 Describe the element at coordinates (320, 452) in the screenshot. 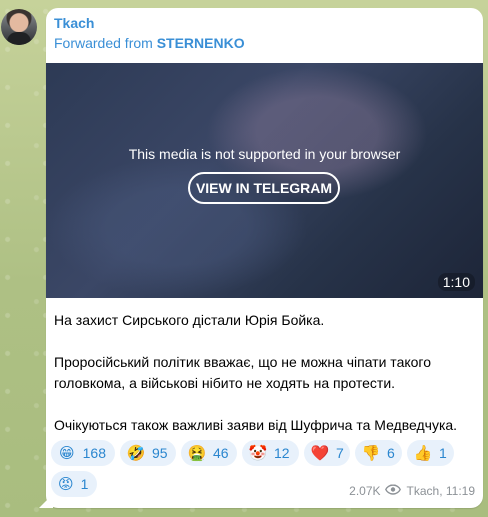

I see `heart-emoji-icon: ❤️` at that location.